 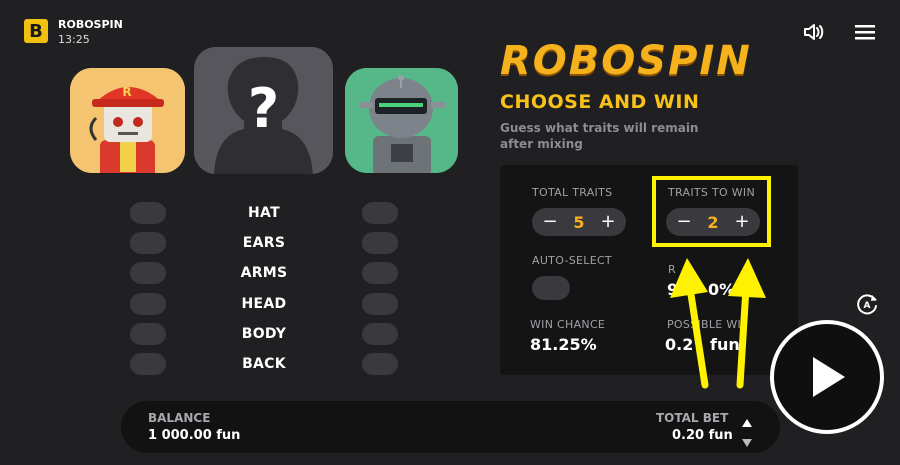 What do you see at coordinates (90, 24) in the screenshot?
I see `app-name: ROBOSPIN` at bounding box center [90, 24].